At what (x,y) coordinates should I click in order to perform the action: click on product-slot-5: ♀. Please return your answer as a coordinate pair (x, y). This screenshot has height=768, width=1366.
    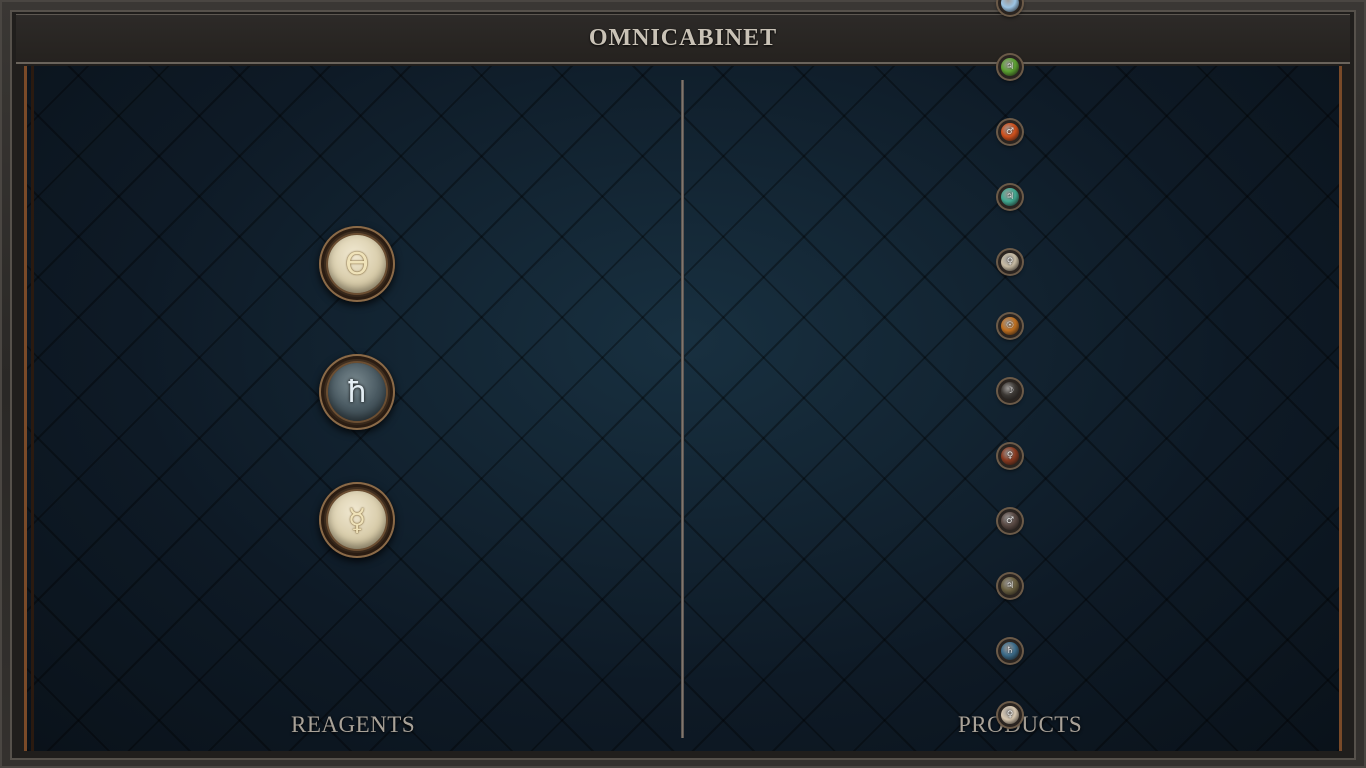
    Looking at the image, I should click on (1010, 262).